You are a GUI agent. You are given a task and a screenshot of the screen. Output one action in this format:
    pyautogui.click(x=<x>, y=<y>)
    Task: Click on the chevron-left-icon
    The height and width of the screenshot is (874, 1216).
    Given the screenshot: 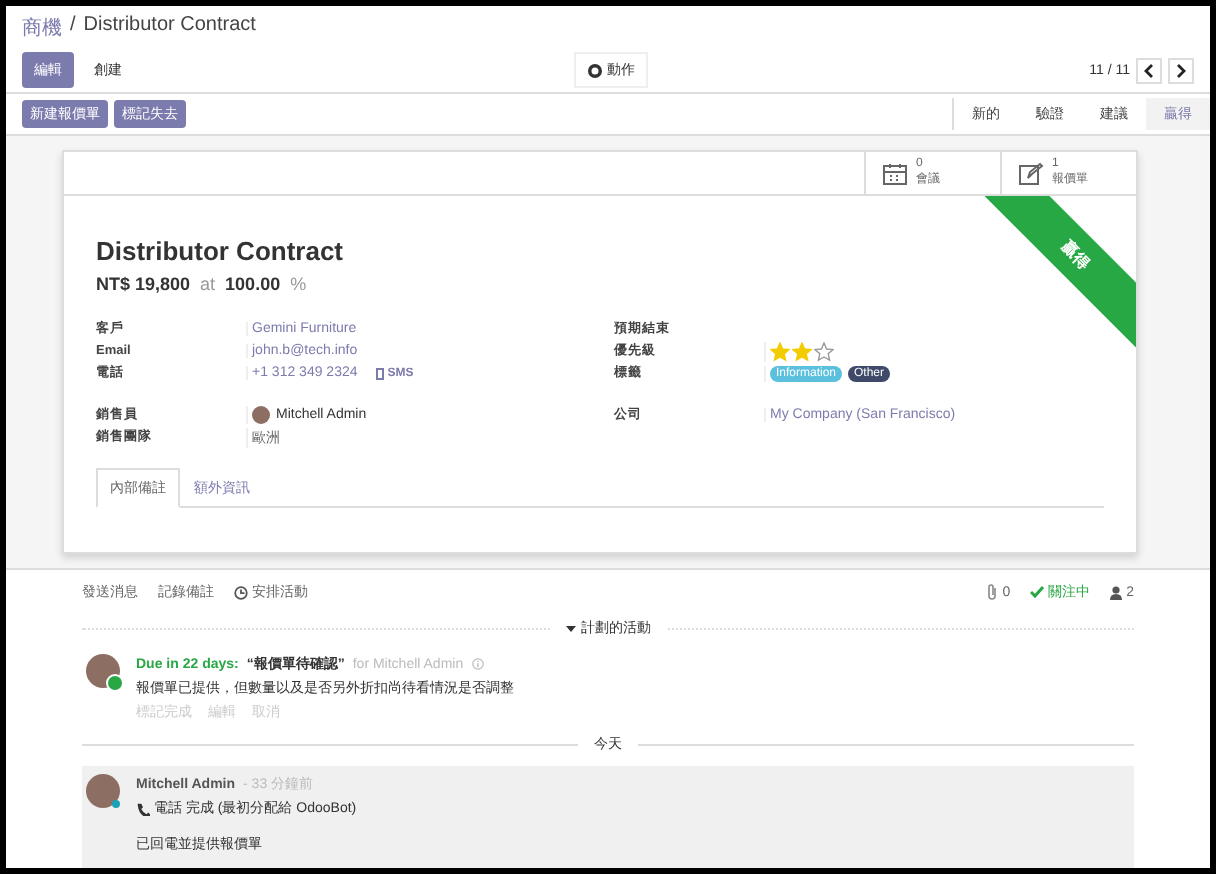 What is the action you would take?
    pyautogui.click(x=1149, y=70)
    